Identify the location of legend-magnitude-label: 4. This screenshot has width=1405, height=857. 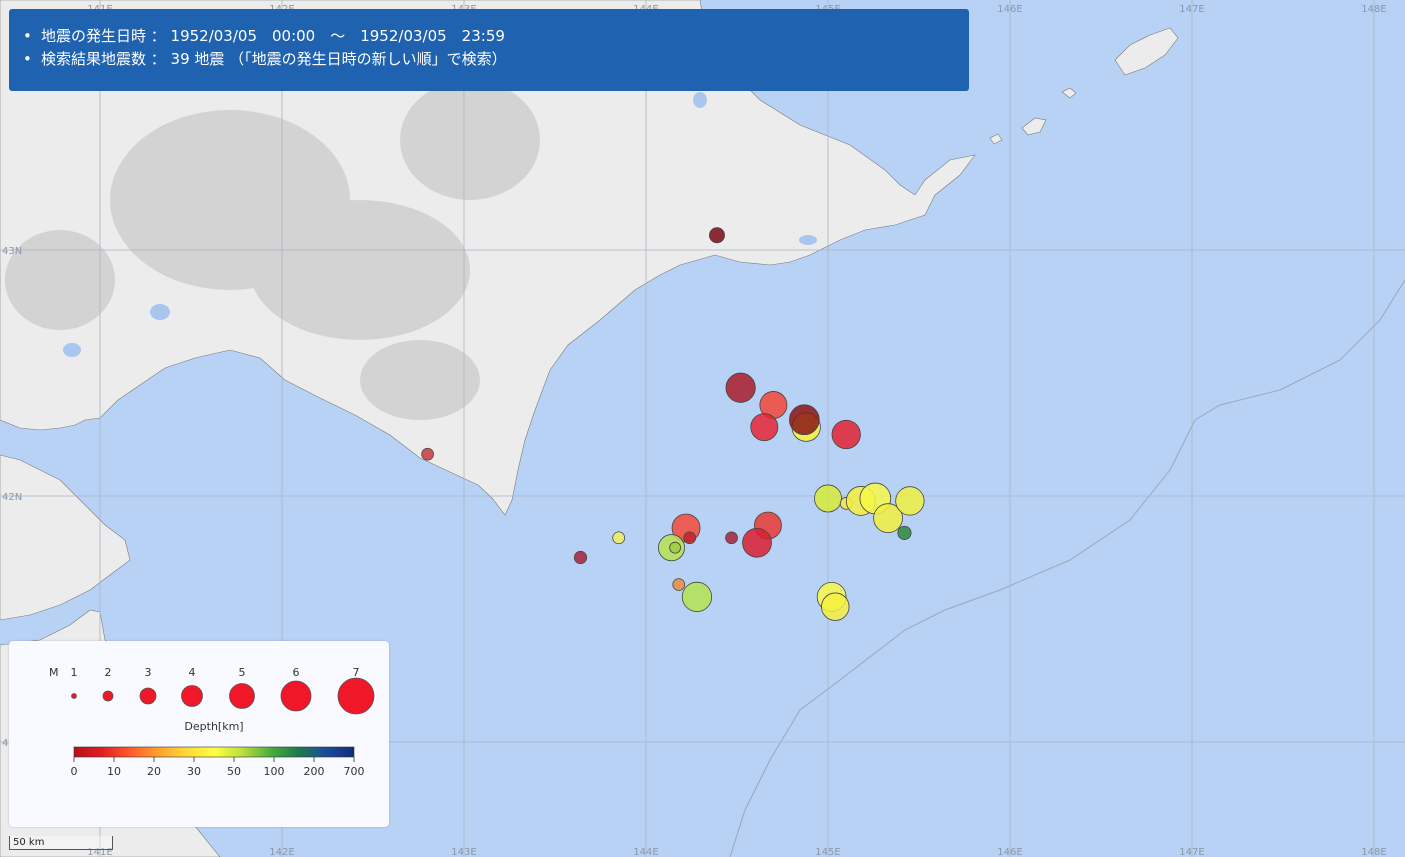
(192, 672).